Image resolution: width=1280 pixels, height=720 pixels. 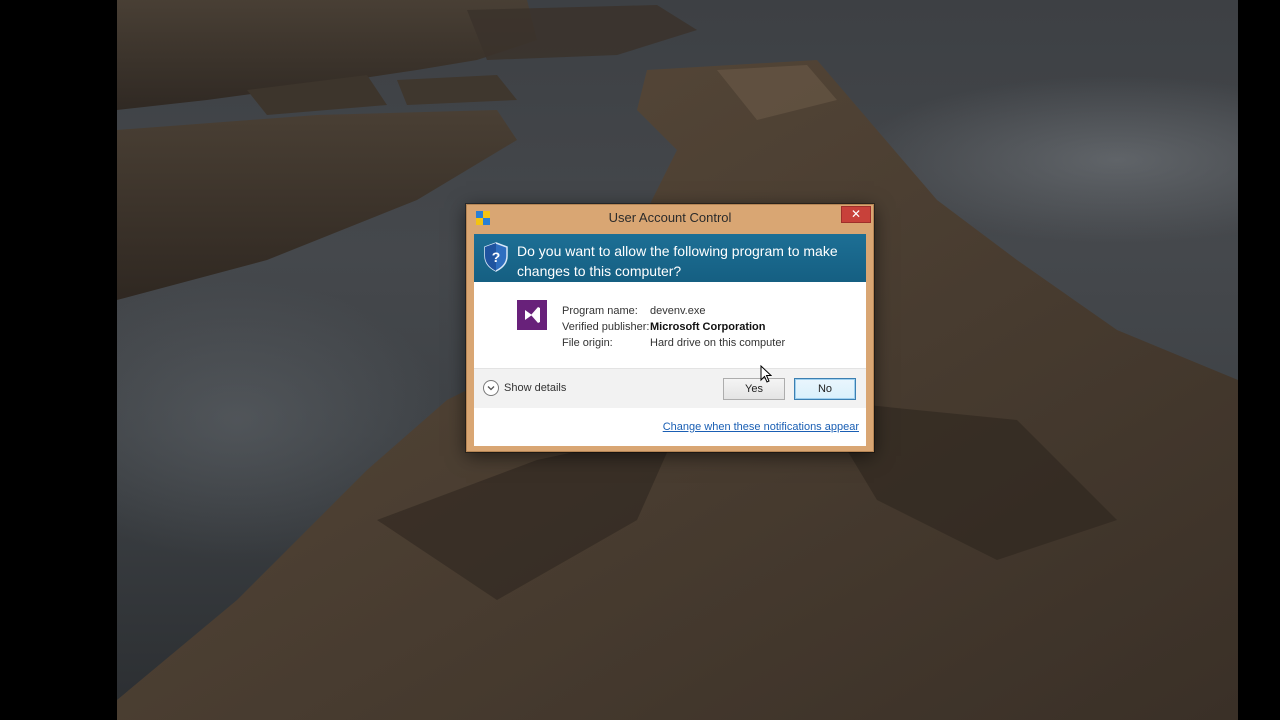 I want to click on program-name-label: Program name:, so click(x=600, y=311).